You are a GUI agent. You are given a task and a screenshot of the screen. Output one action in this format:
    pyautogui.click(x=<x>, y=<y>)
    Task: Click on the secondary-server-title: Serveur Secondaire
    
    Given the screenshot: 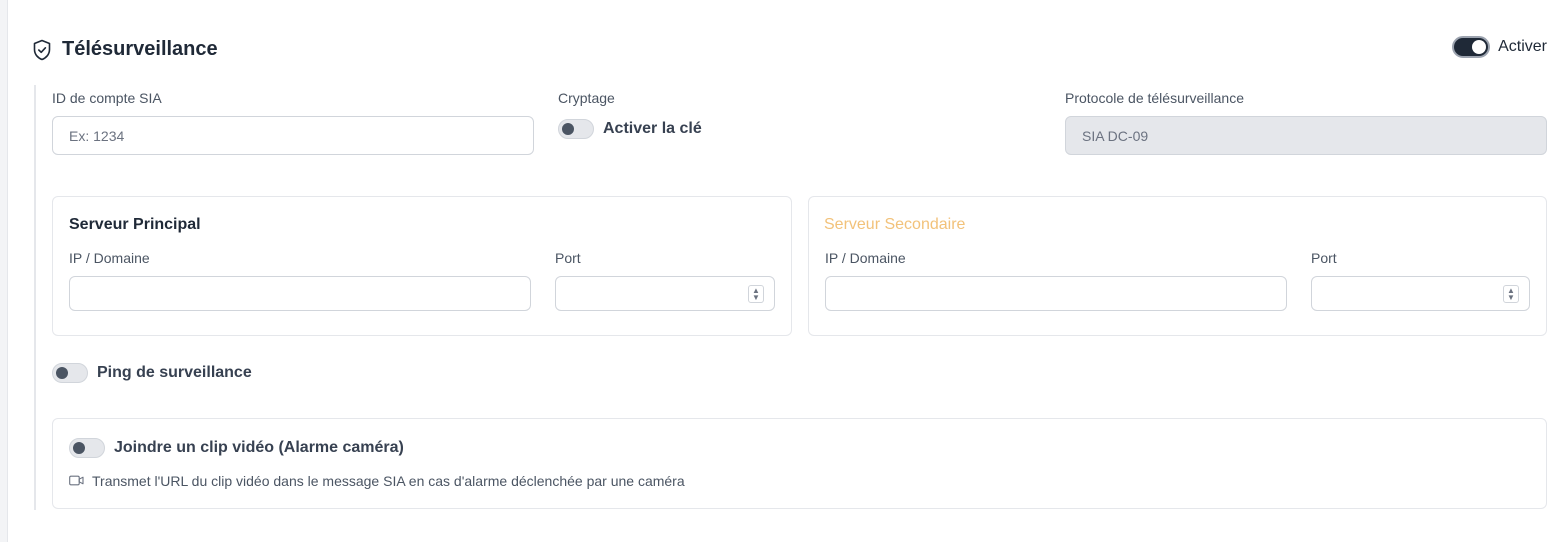 What is the action you would take?
    pyautogui.click(x=895, y=224)
    